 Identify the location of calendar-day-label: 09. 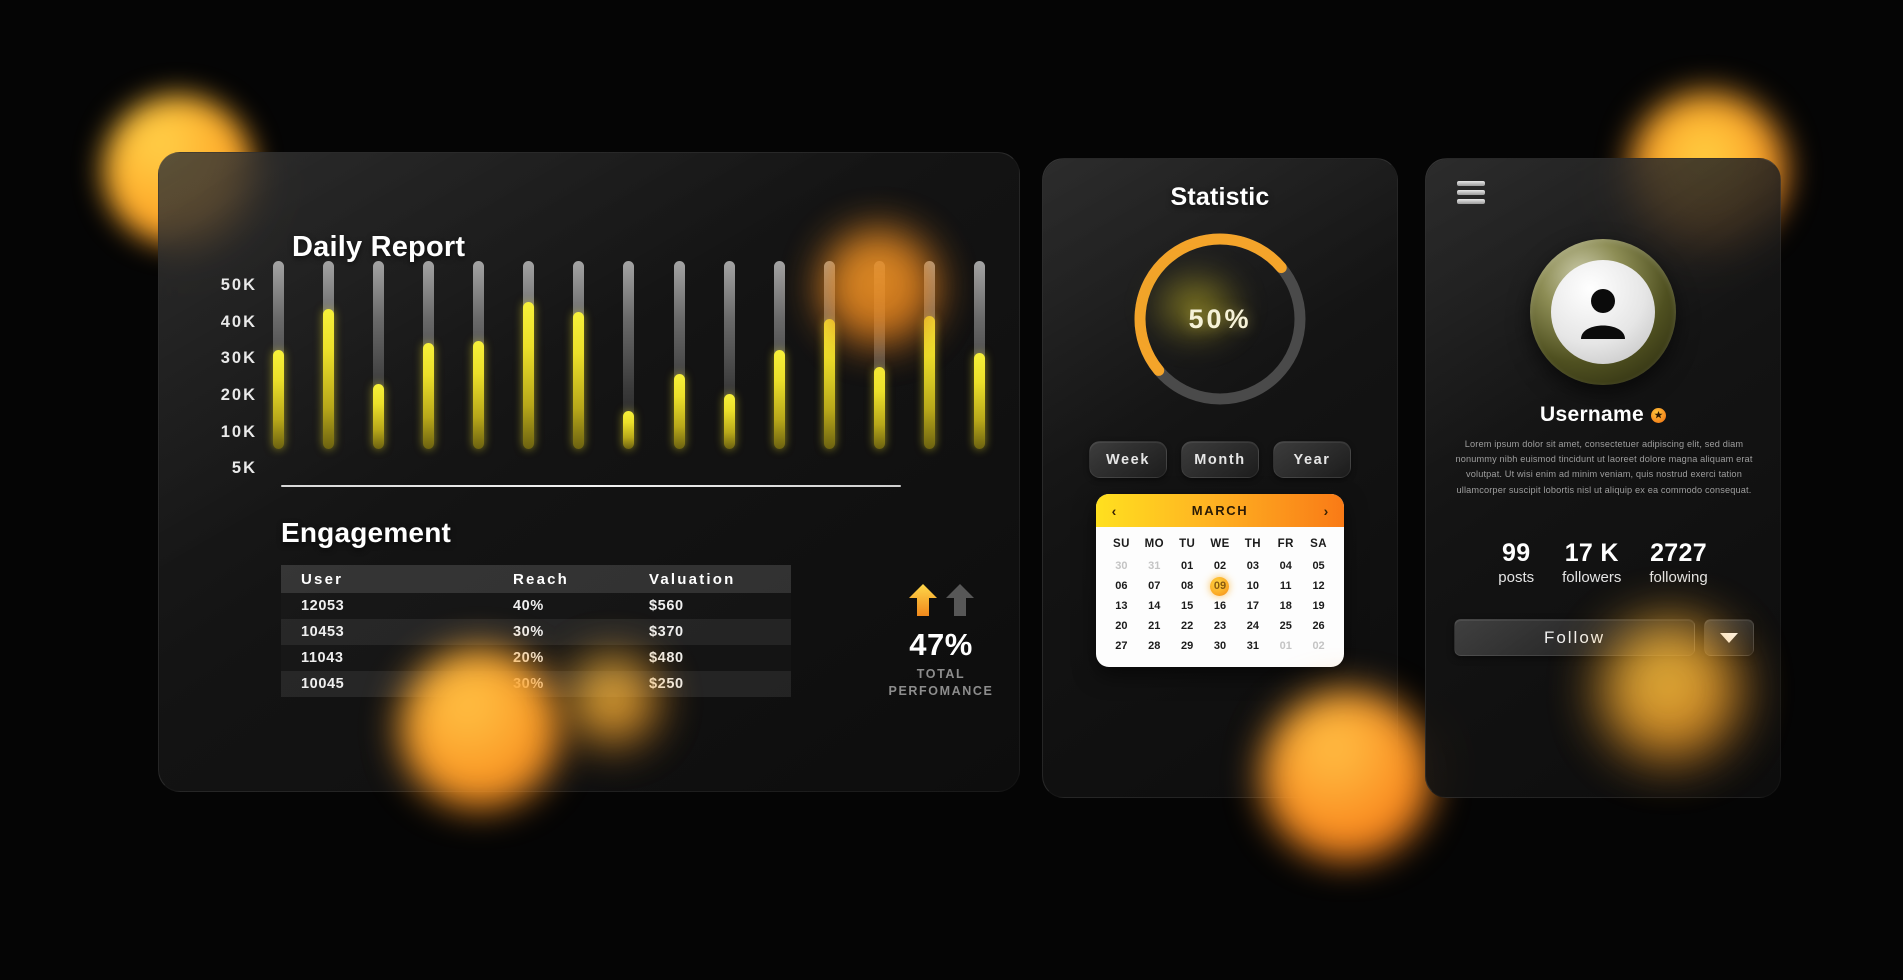
(1220, 586).